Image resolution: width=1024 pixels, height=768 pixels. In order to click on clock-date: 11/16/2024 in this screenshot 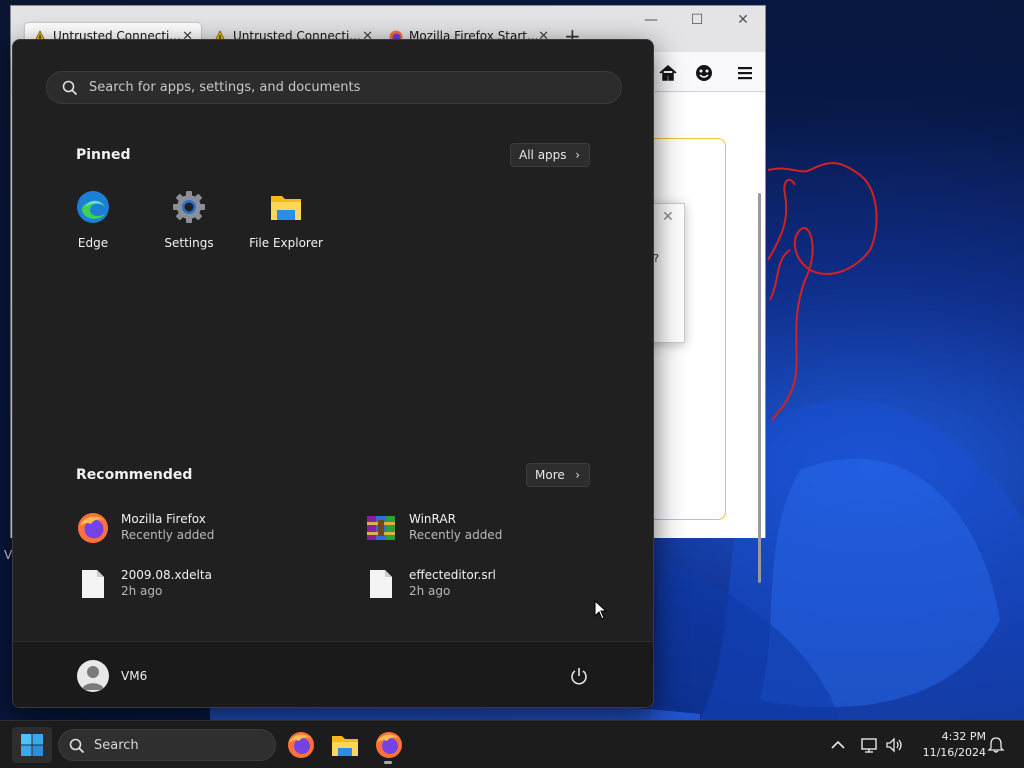, I will do `click(954, 752)`.